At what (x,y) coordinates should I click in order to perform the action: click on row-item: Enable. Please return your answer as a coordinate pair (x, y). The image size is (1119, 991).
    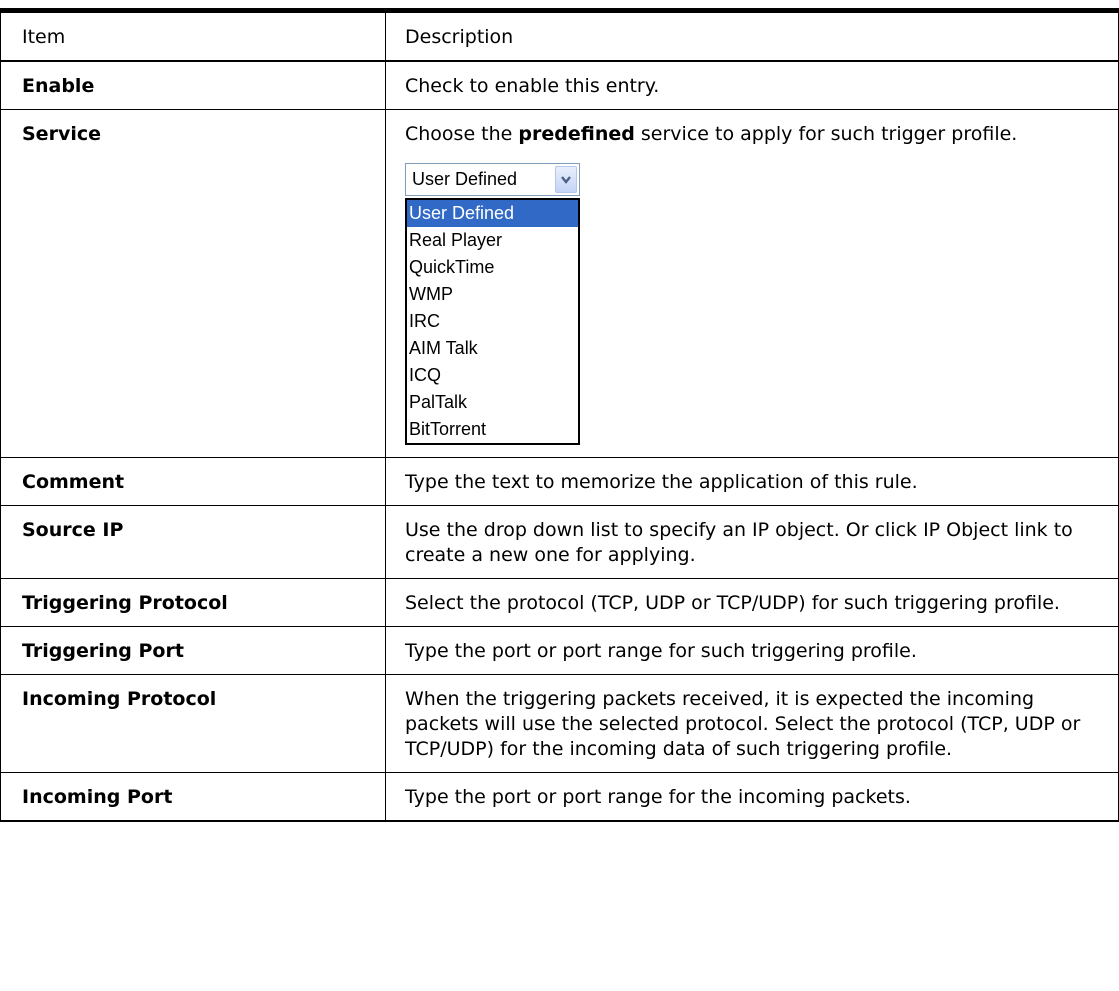
    Looking at the image, I should click on (193, 85).